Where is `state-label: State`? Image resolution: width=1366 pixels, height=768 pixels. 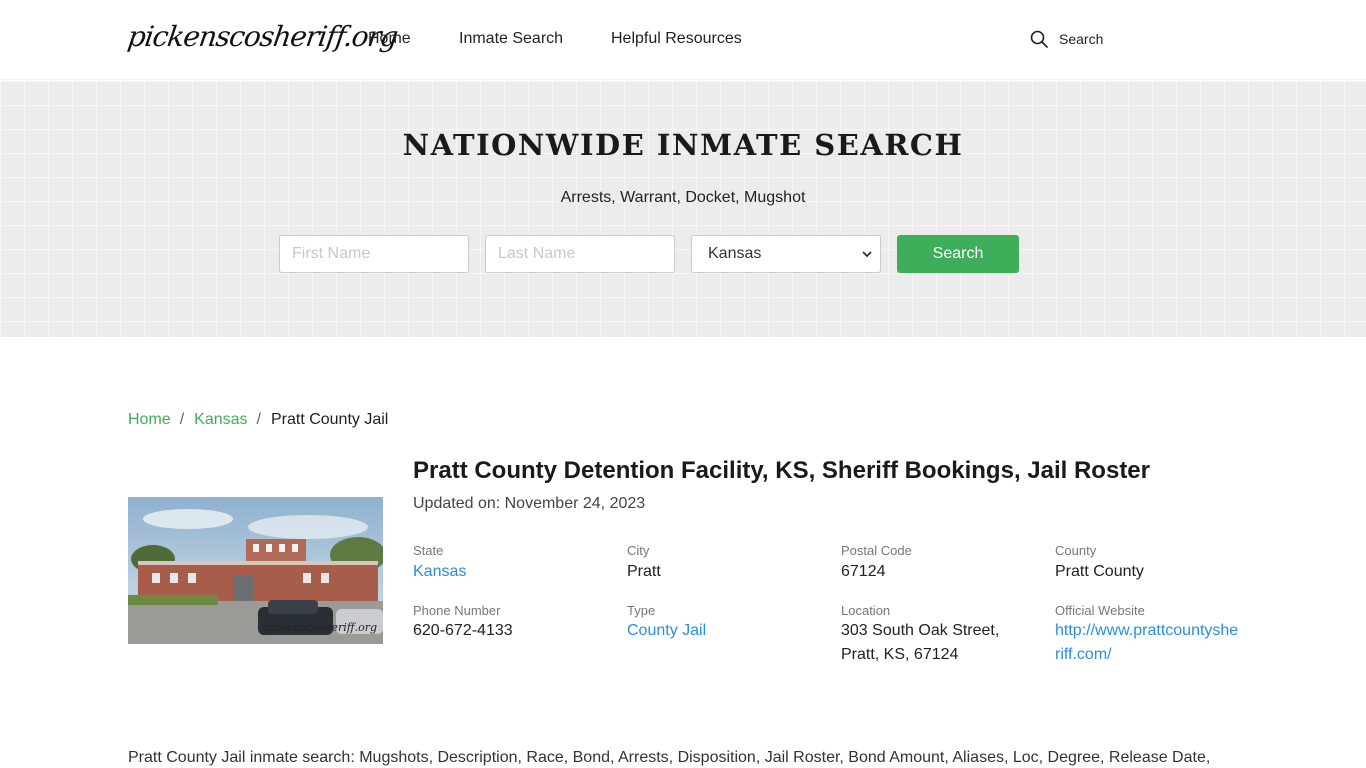 state-label: State is located at coordinates (428, 550).